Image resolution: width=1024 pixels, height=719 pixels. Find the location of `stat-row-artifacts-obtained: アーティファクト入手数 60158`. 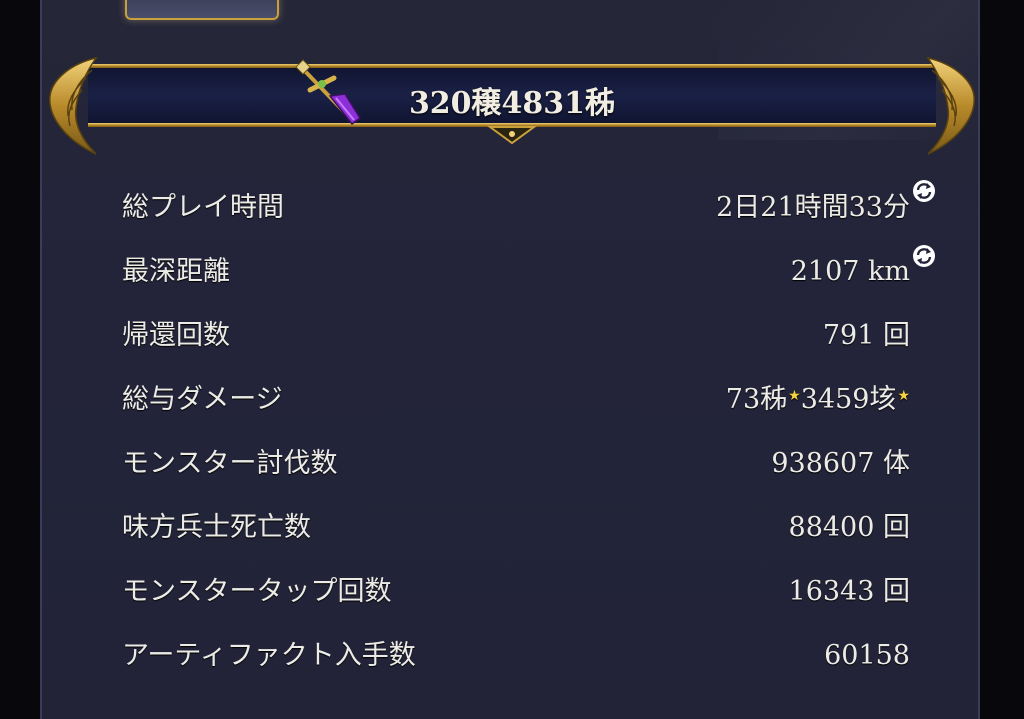

stat-row-artifacts-obtained: アーティファクト入手数 60158 is located at coordinates (517, 656).